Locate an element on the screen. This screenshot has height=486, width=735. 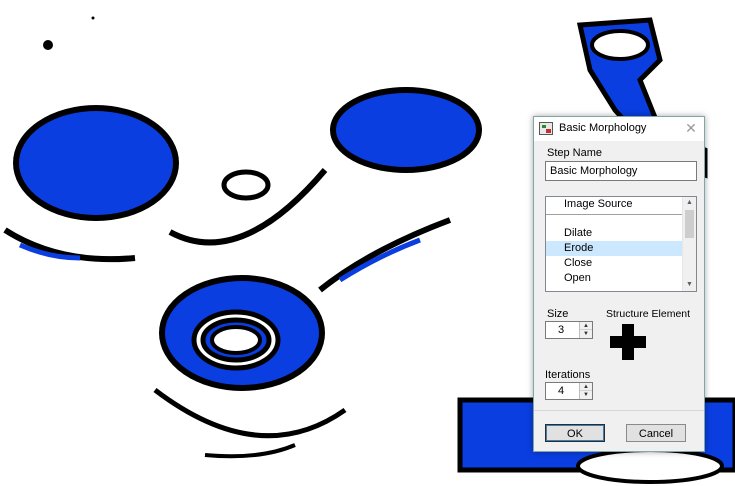
iterations-decrement-icon: ▼ is located at coordinates (586, 395).